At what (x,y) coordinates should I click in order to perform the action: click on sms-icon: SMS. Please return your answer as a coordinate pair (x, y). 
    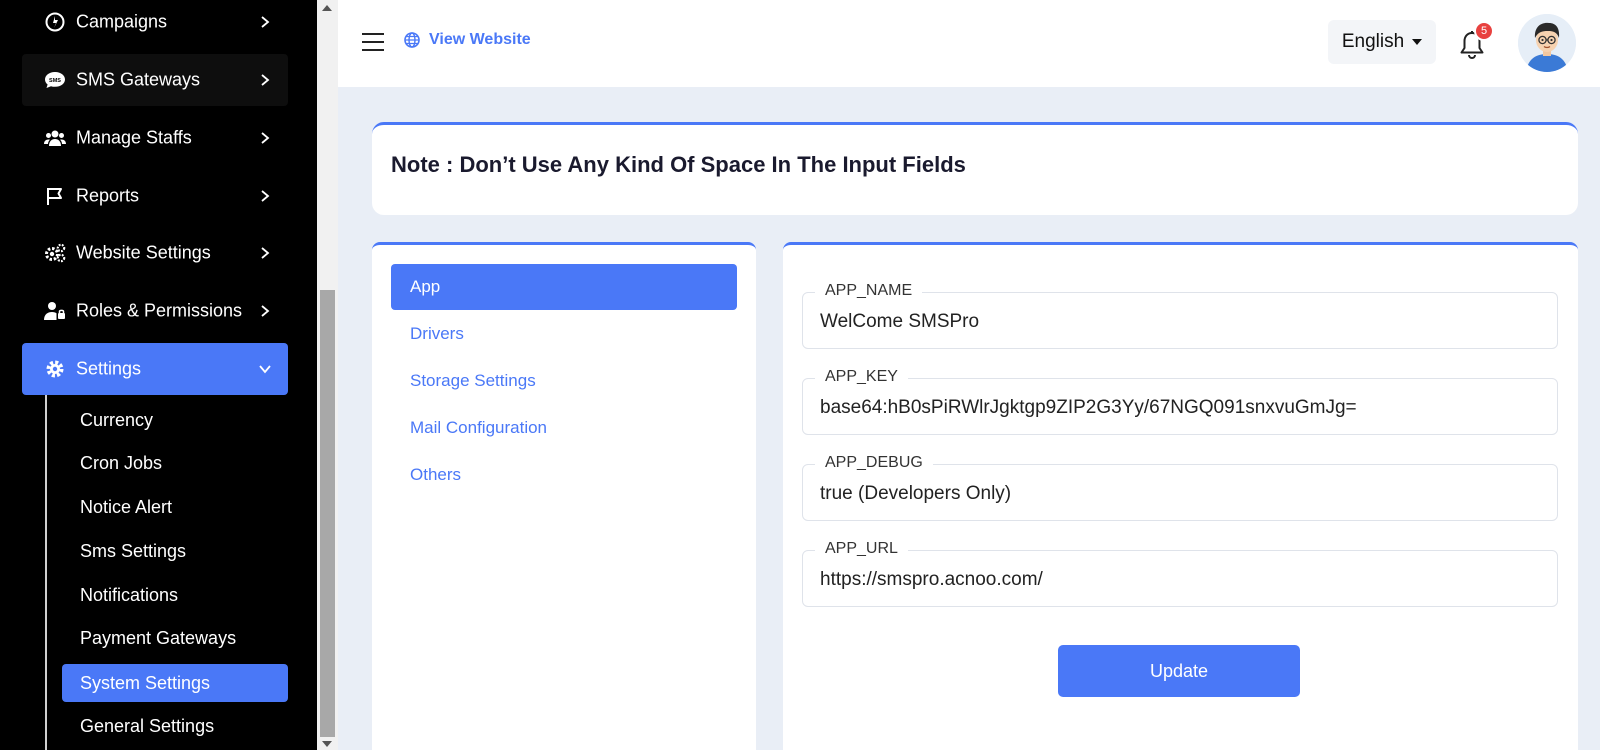
    Looking at the image, I should click on (55, 80).